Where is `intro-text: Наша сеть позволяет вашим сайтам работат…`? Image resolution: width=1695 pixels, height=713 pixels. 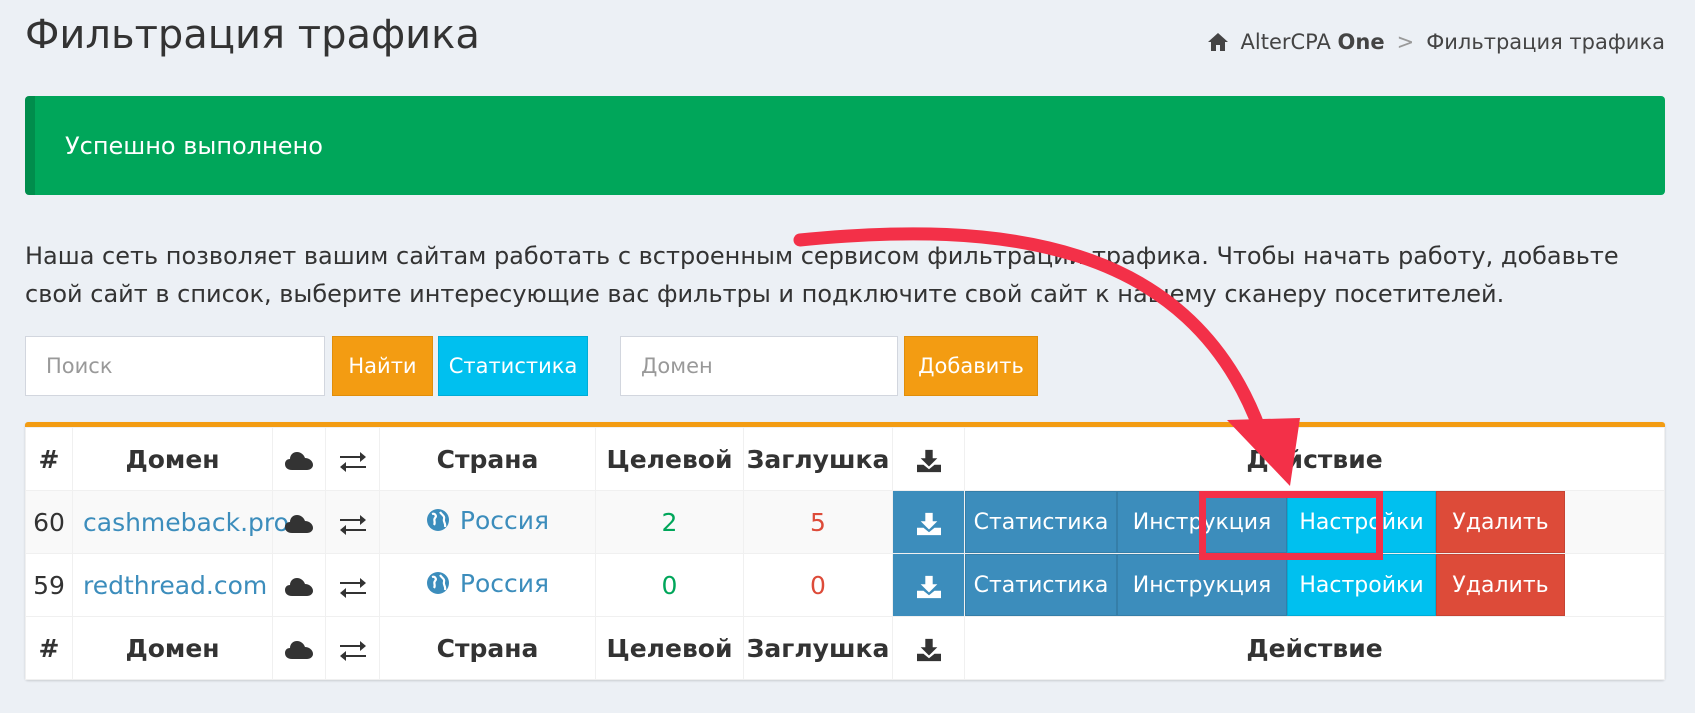
intro-text: Наша сеть позволяет вашим сайтам работат… is located at coordinates (822, 275).